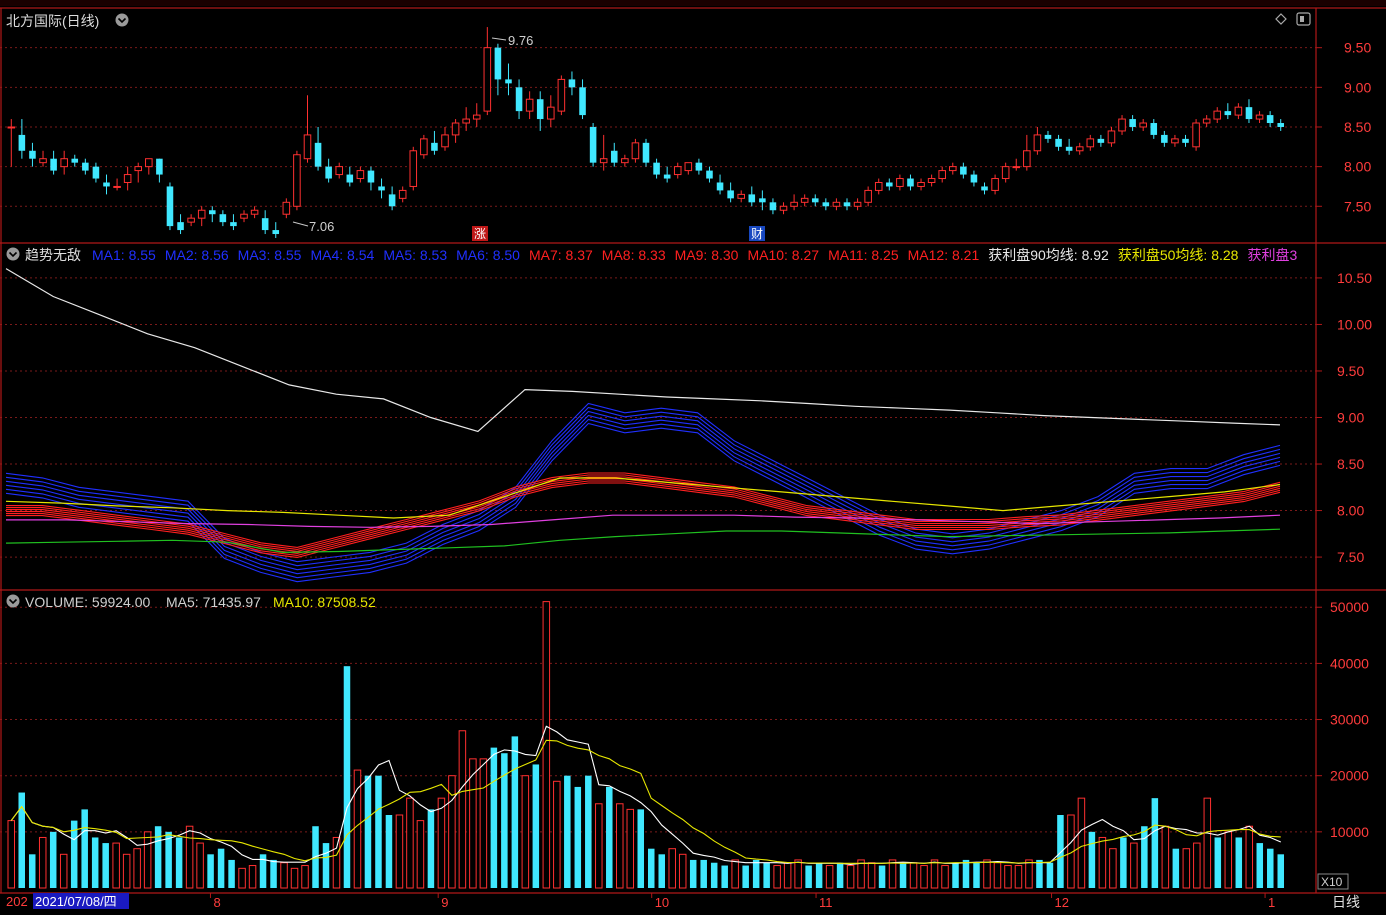 The width and height of the screenshot is (1386, 915). I want to click on title-dropdown-icon, so click(122, 20).